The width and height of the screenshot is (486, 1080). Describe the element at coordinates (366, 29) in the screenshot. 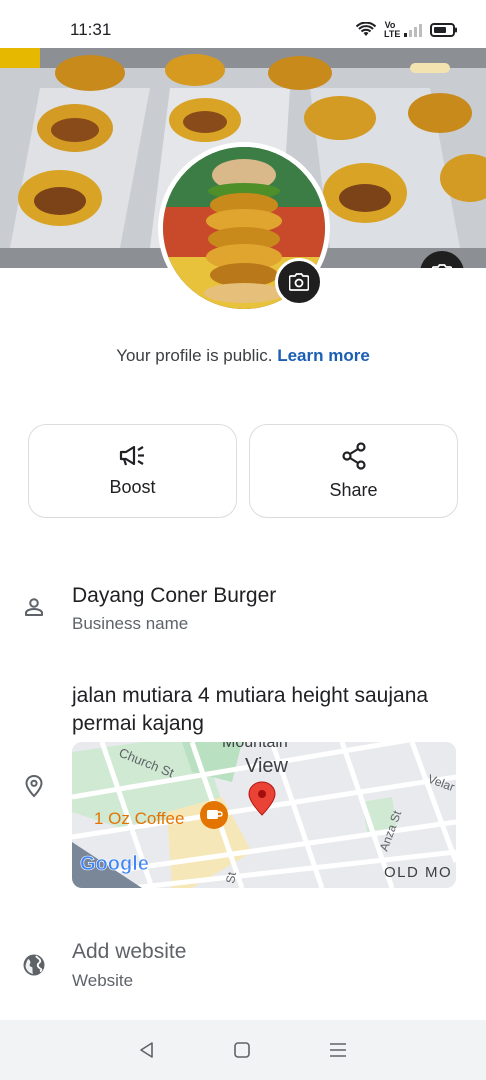

I see `wifi-icon` at that location.